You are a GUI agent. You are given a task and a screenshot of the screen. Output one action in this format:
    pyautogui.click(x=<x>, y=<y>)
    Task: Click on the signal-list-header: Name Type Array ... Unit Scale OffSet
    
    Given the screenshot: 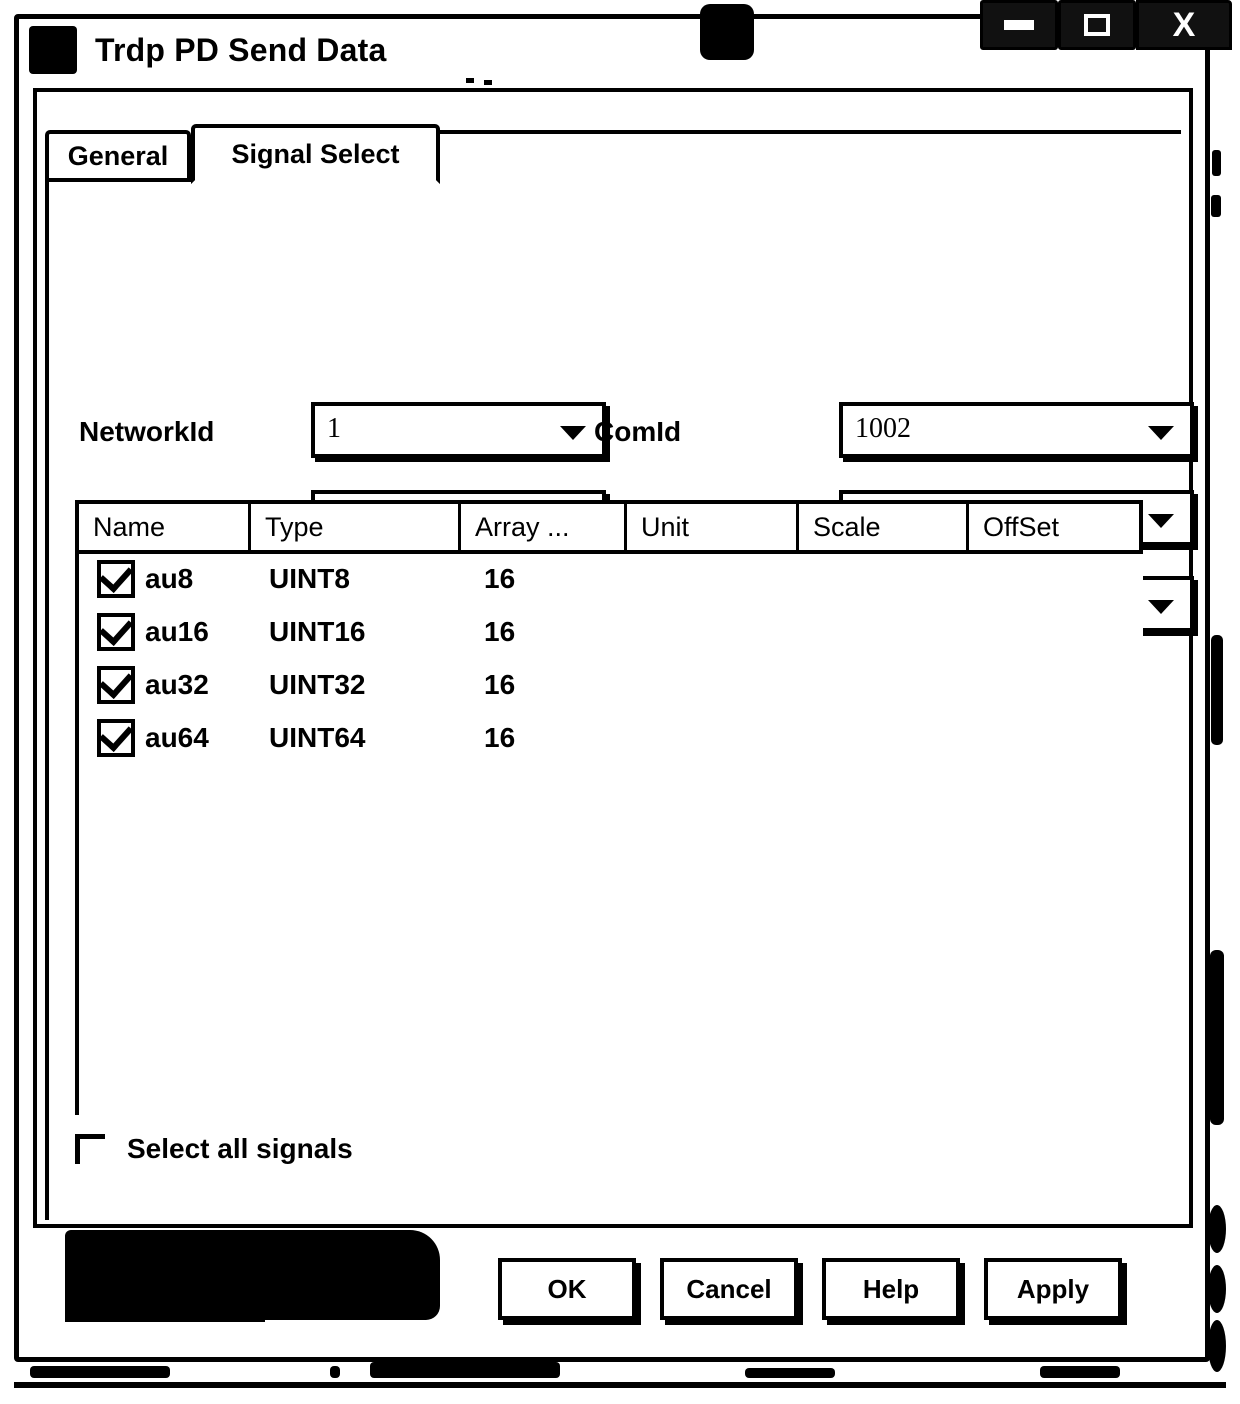 What is the action you would take?
    pyautogui.click(x=609, y=527)
    